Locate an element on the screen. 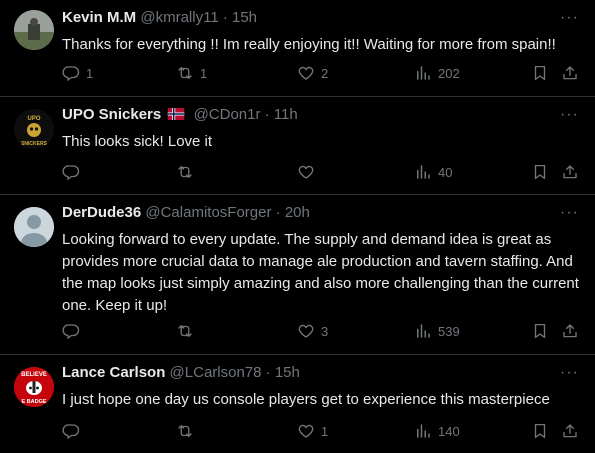  reply-count: 1 is located at coordinates (90, 73).